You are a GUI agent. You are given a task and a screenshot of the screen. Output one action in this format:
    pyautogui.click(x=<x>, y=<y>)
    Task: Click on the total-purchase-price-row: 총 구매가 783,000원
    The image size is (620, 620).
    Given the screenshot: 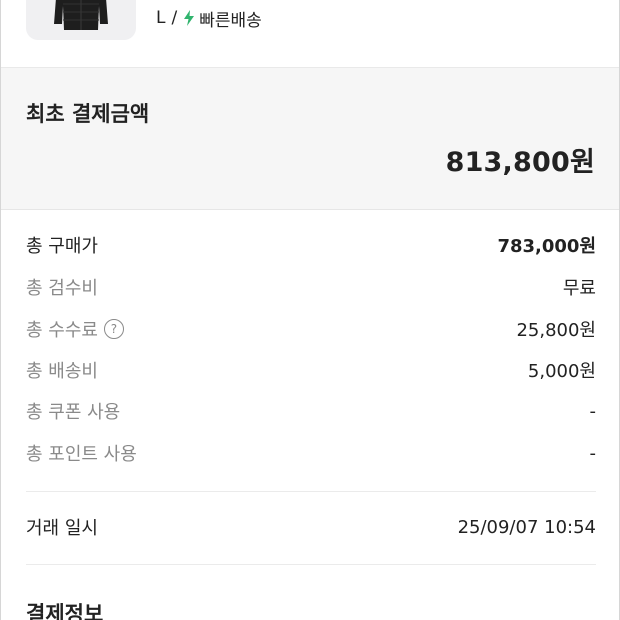 What is the action you would take?
    pyautogui.click(x=311, y=245)
    